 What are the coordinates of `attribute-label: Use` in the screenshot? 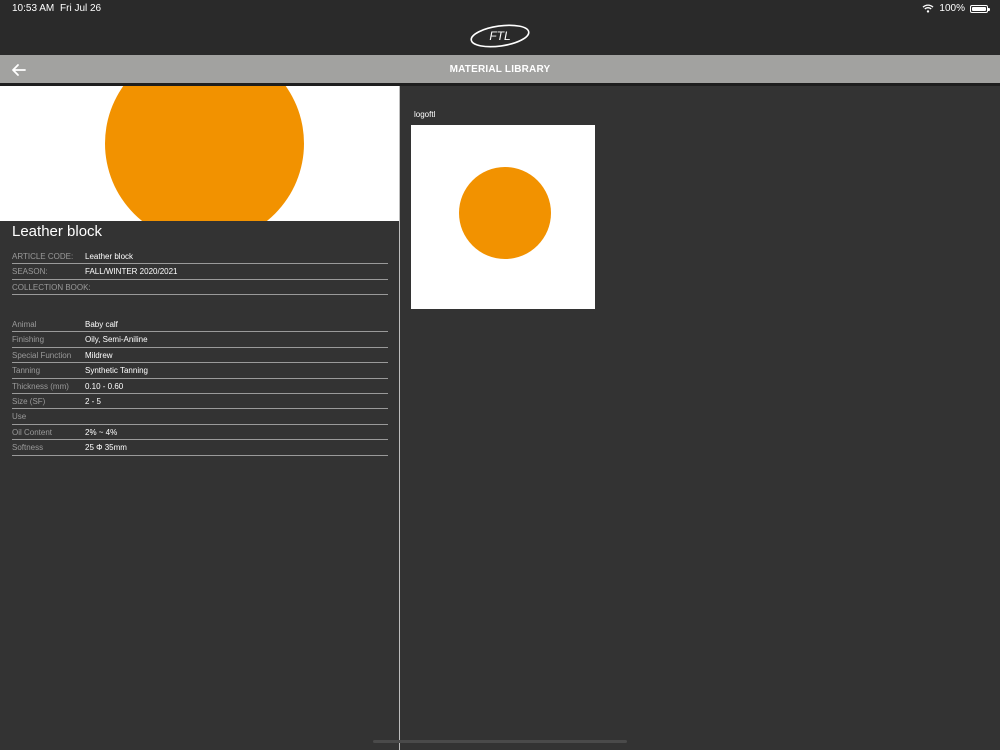 It's located at (19, 417).